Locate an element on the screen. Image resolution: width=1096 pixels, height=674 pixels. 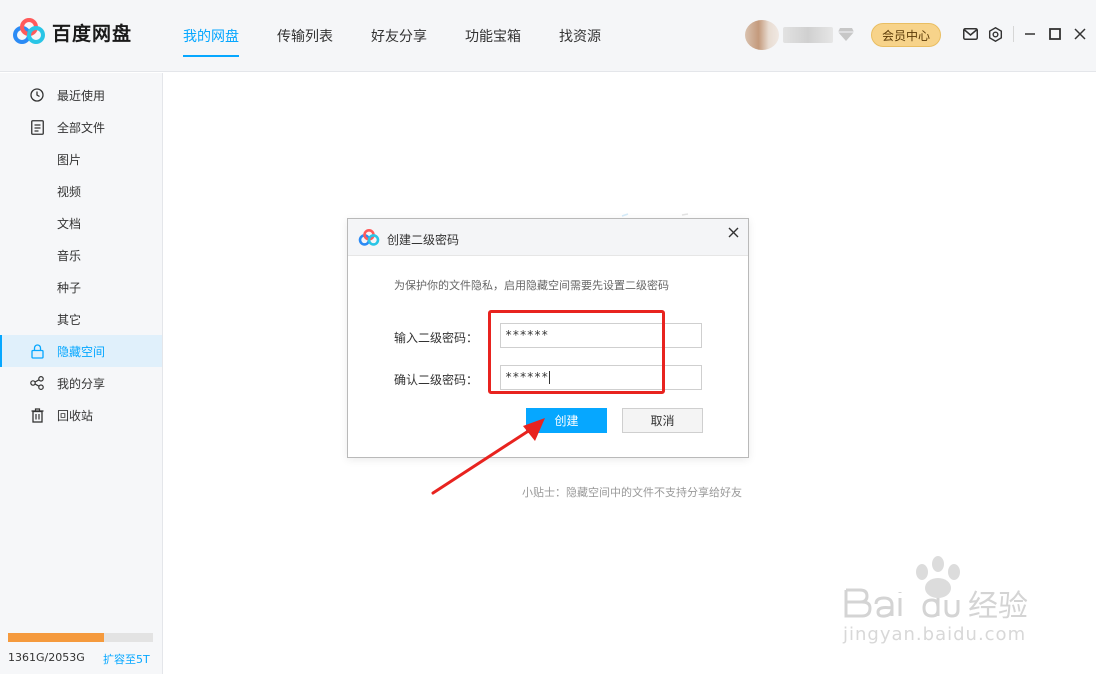
sidebar-item-label: 视频 is located at coordinates (69, 191).